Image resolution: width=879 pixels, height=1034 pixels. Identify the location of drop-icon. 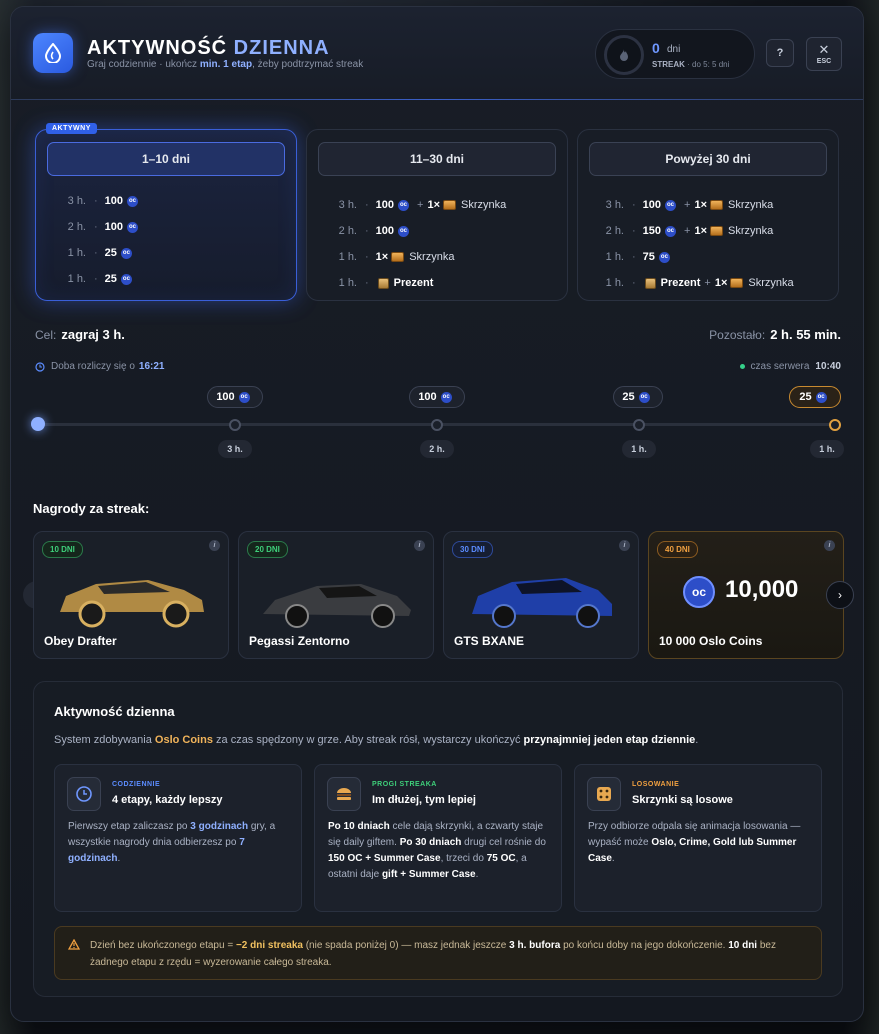
(53, 53).